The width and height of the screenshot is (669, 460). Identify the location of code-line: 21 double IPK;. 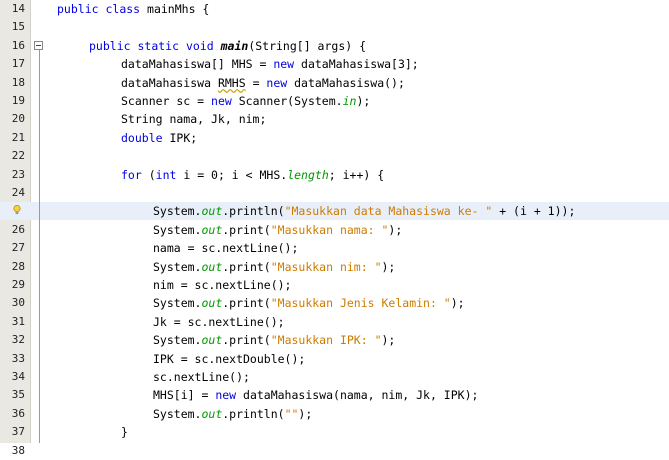
(334, 138).